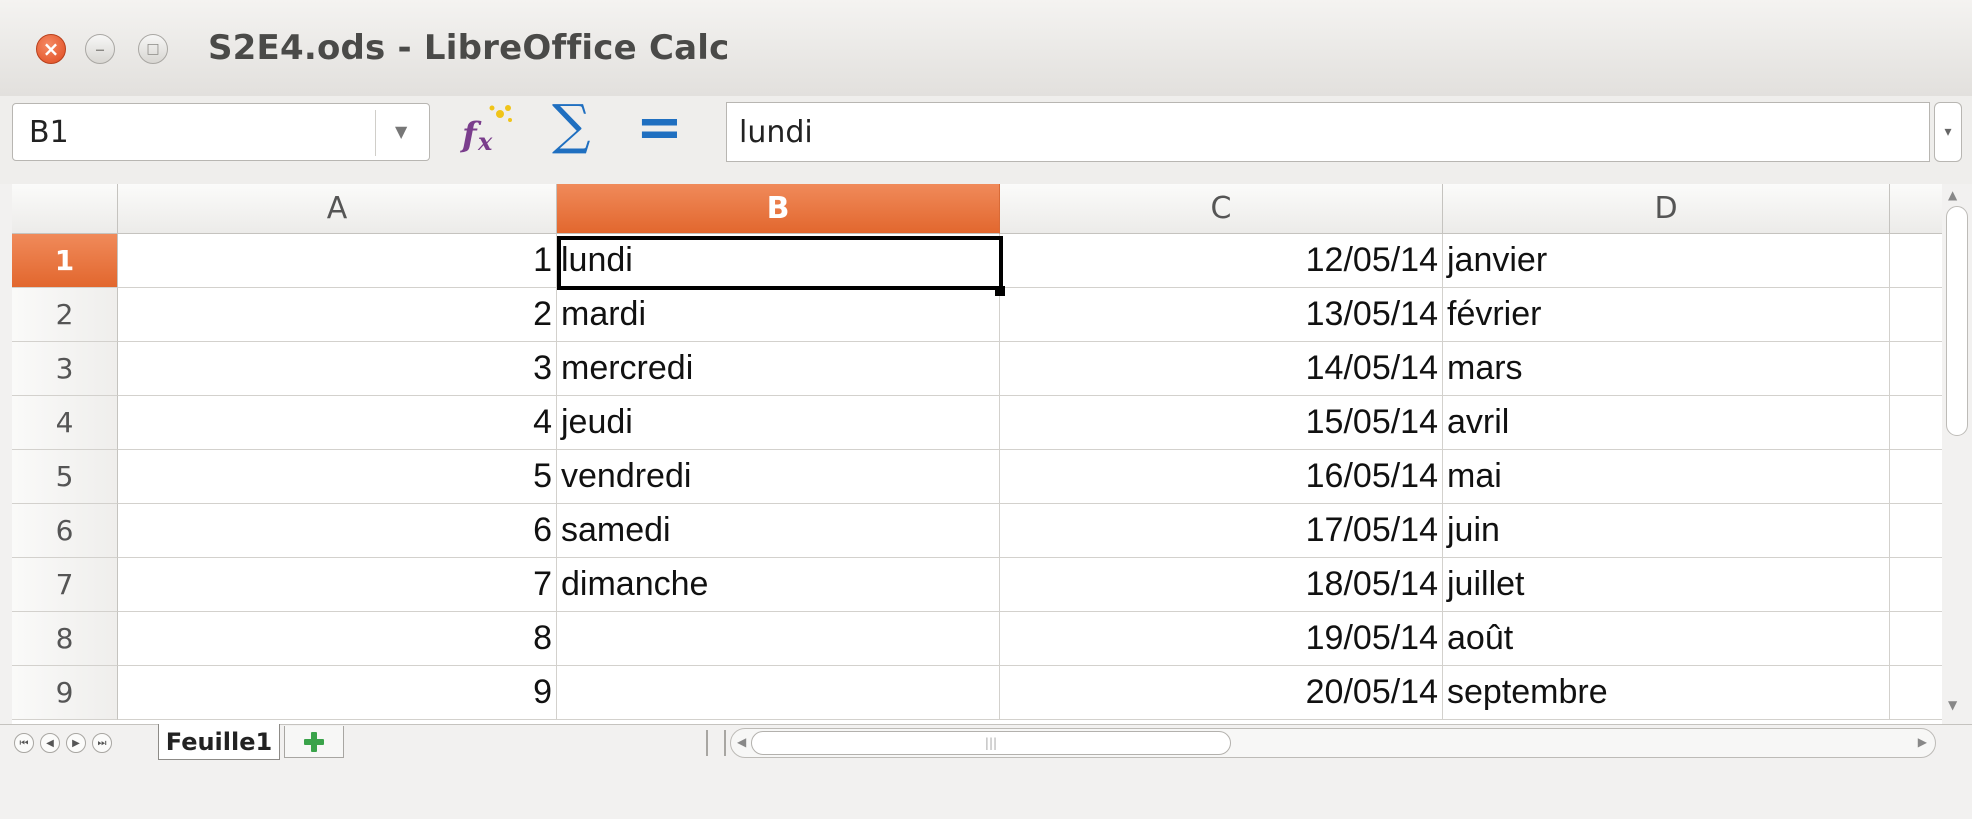  Describe the element at coordinates (337, 585) in the screenshot. I see `cell-a7: 7` at that location.